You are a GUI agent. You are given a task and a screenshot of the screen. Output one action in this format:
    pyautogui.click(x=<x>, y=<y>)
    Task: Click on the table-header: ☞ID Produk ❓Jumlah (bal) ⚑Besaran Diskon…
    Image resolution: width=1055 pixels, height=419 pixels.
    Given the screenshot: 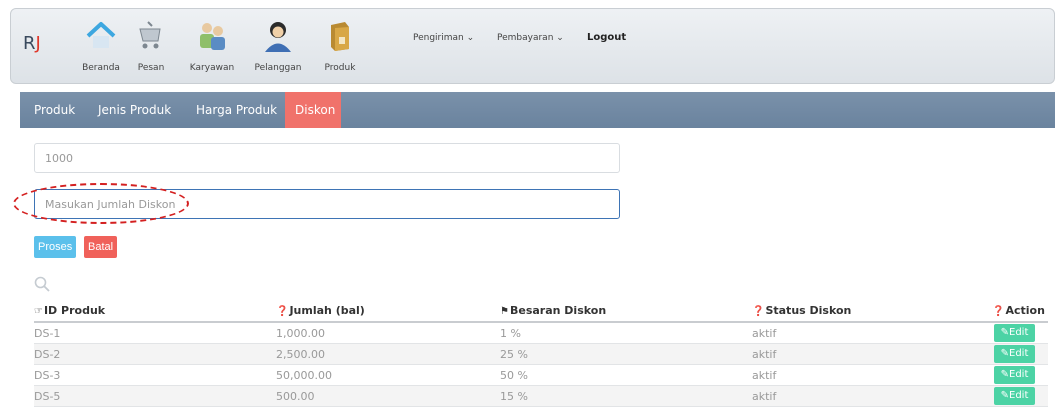 What is the action you would take?
    pyautogui.click(x=541, y=312)
    